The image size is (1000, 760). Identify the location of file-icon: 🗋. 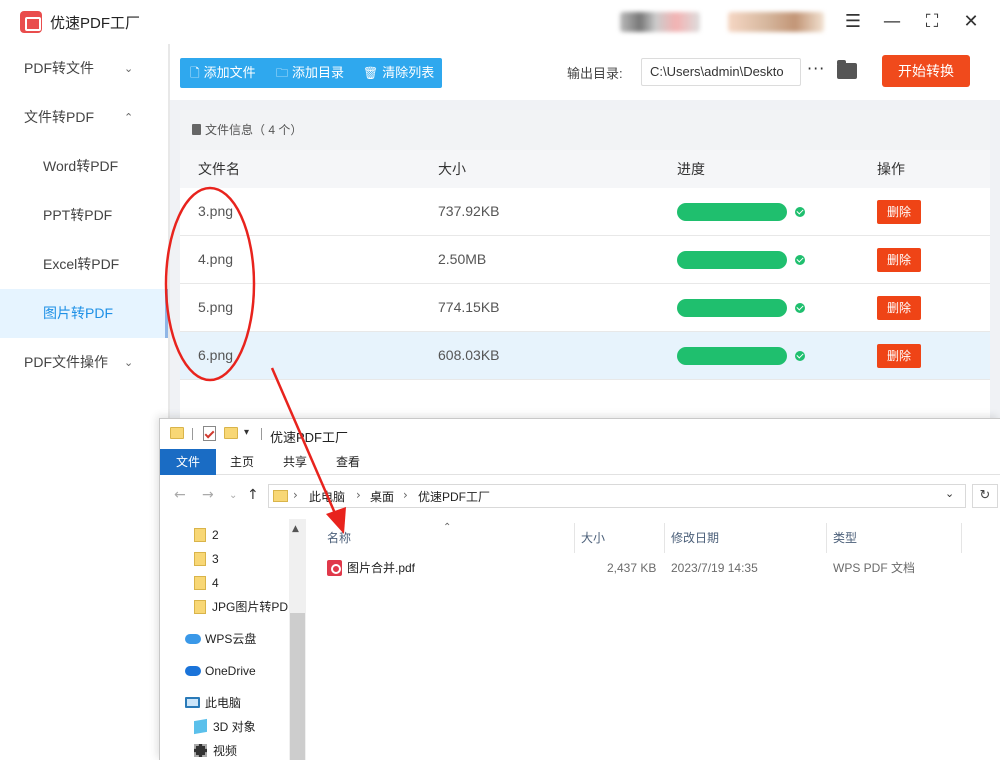
(195, 73).